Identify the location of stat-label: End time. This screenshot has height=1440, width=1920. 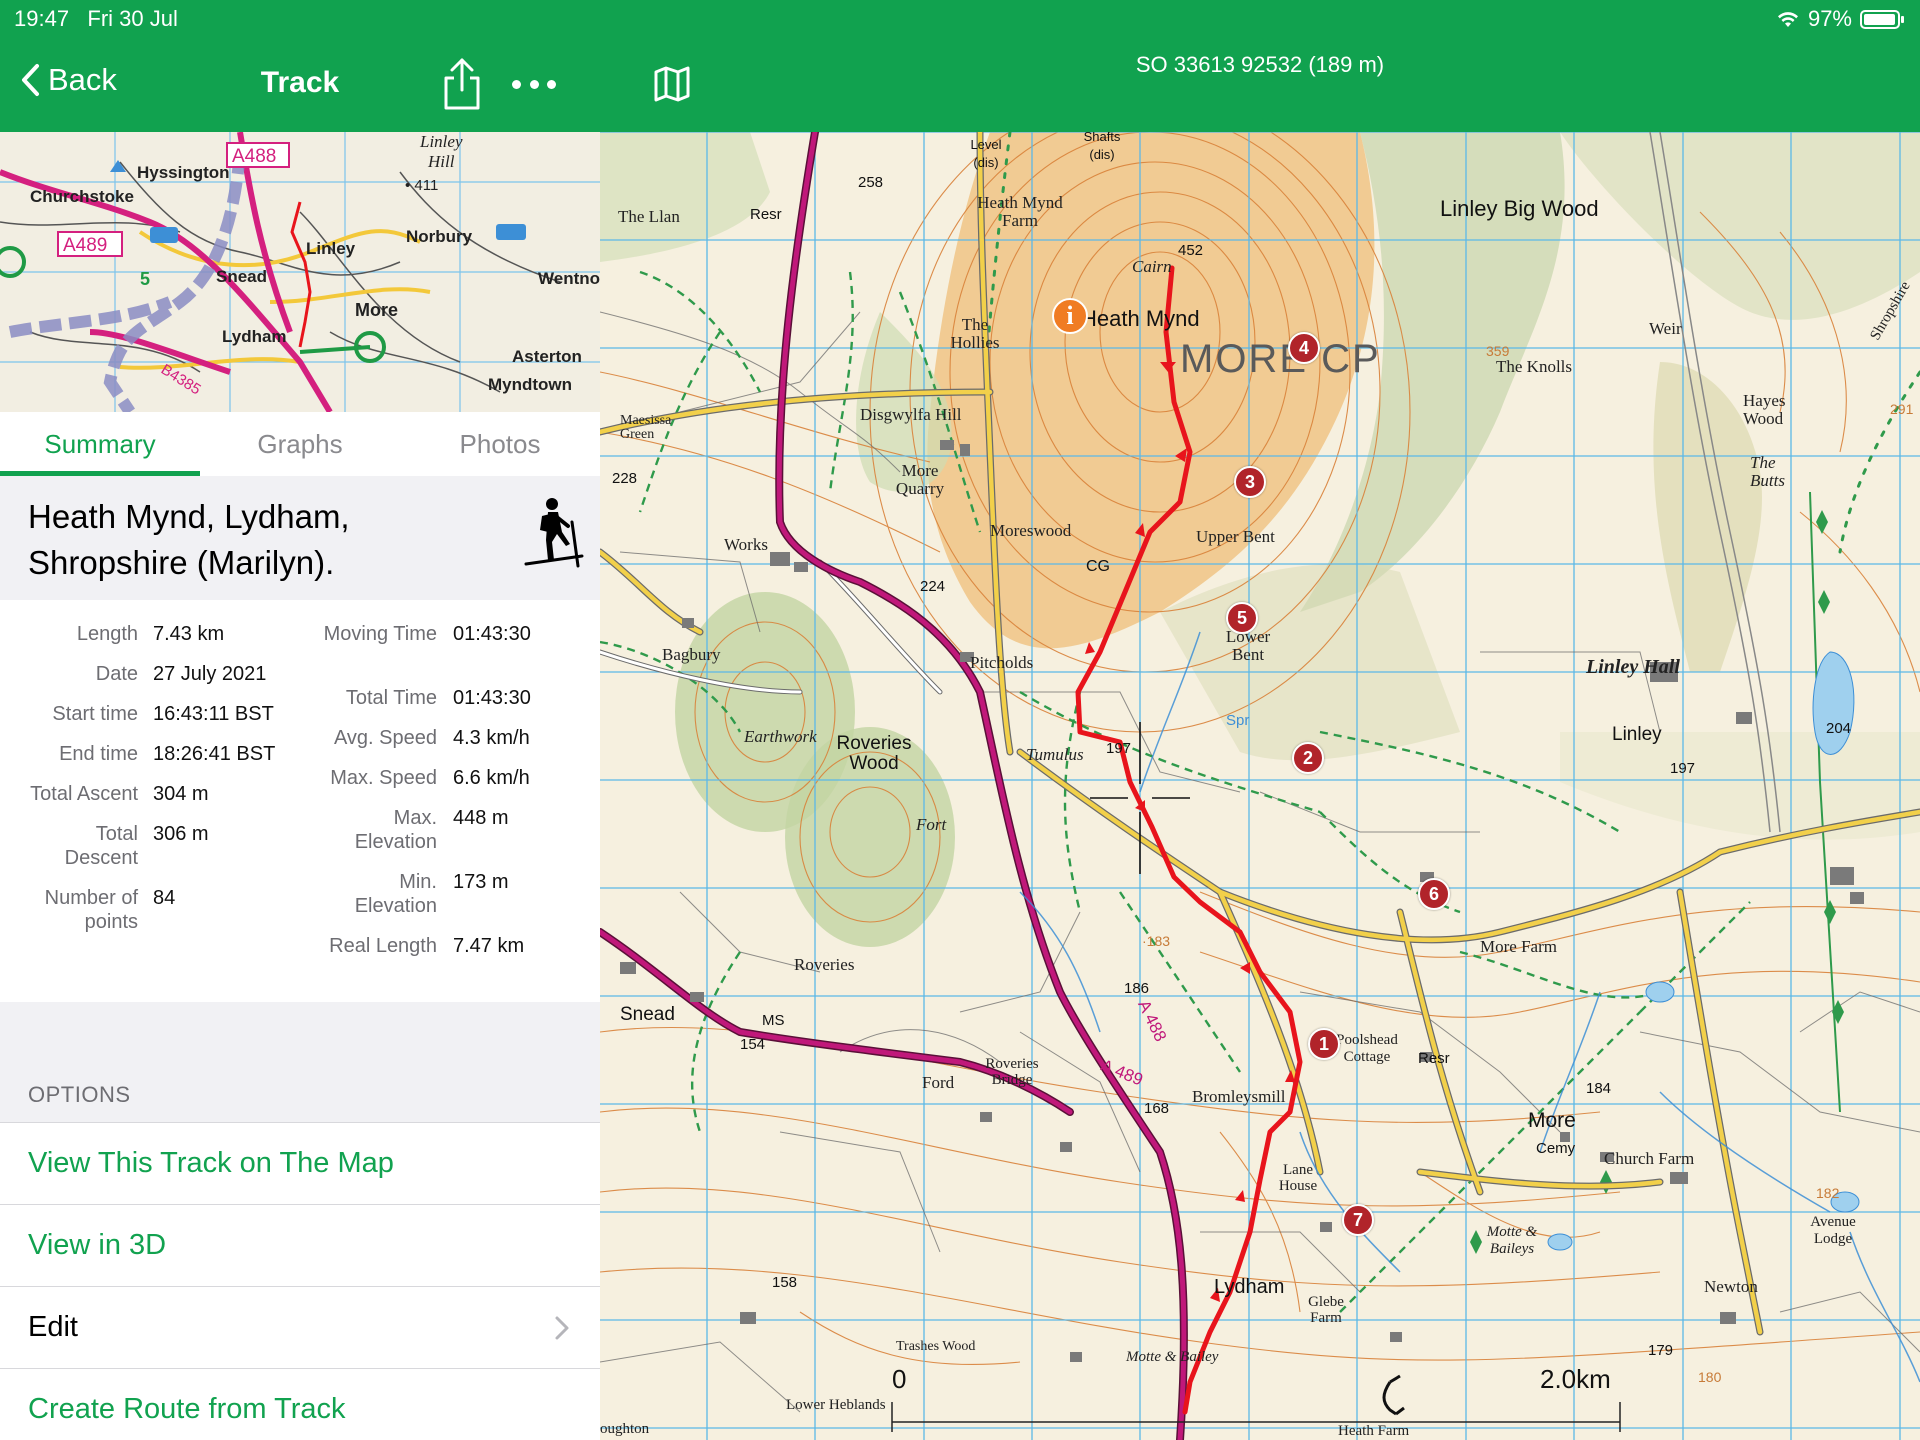
(98, 754).